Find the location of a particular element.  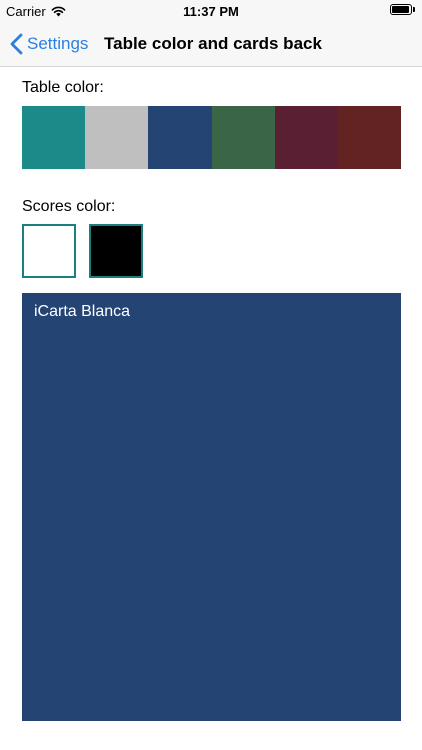

navigation-bar: Settings Table color and cards back is located at coordinates (211, 44).